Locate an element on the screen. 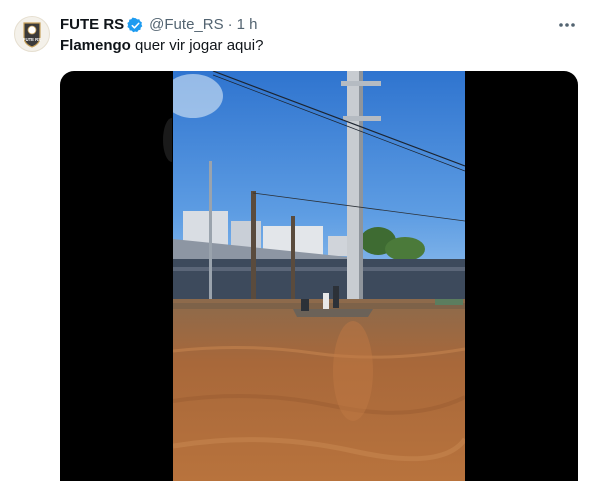  tweet-text: Flamengo quer vir jogar aqui? is located at coordinates (161, 46).